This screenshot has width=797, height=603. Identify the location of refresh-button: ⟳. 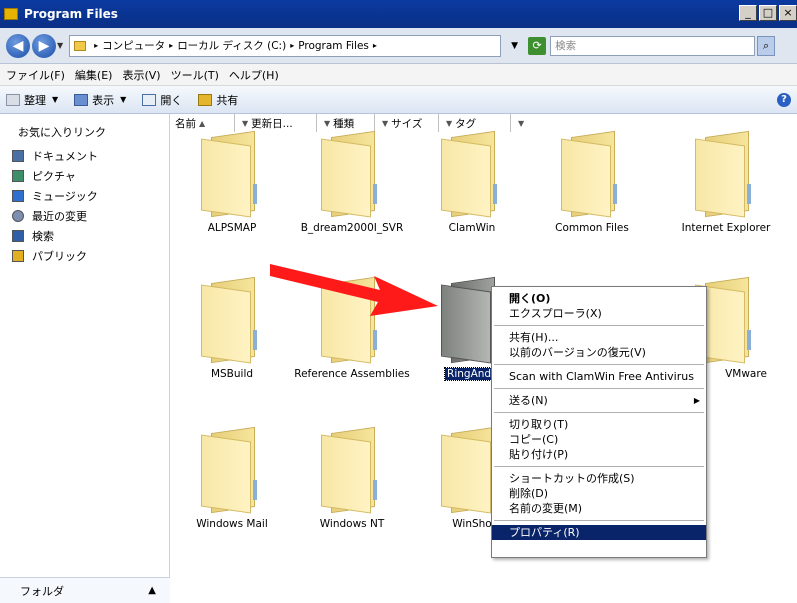
(537, 45).